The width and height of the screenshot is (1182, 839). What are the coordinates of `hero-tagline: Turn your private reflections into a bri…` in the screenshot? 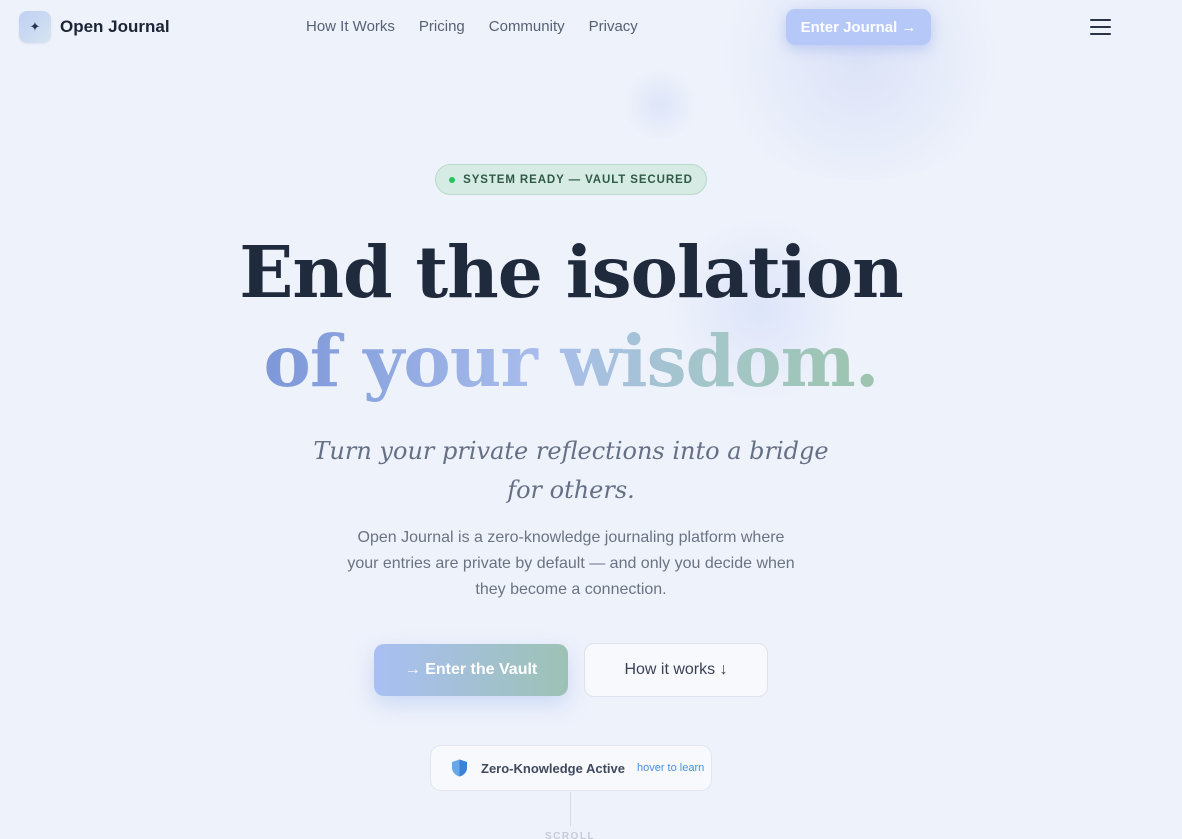 It's located at (571, 470).